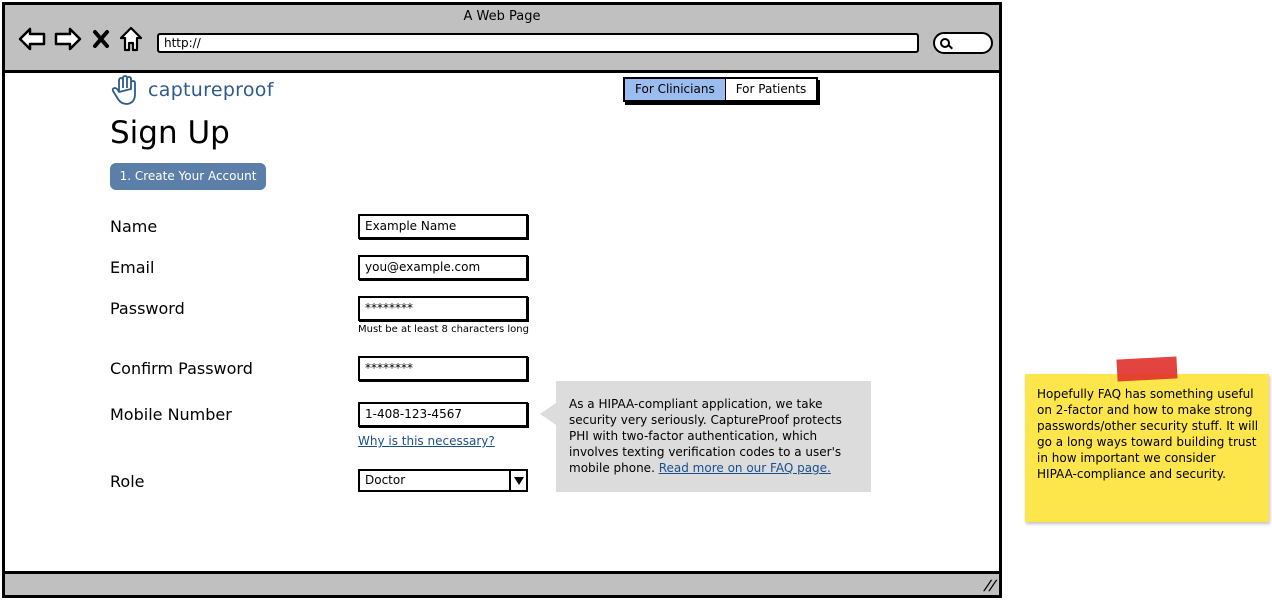 The height and width of the screenshot is (600, 1272). What do you see at coordinates (132, 267) in the screenshot?
I see `email-label: Email` at bounding box center [132, 267].